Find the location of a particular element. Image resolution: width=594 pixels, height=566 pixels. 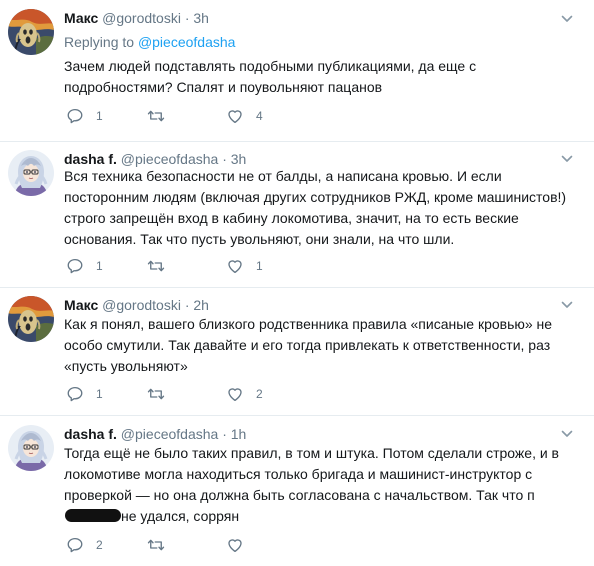

like-button: 4 is located at coordinates (244, 116).